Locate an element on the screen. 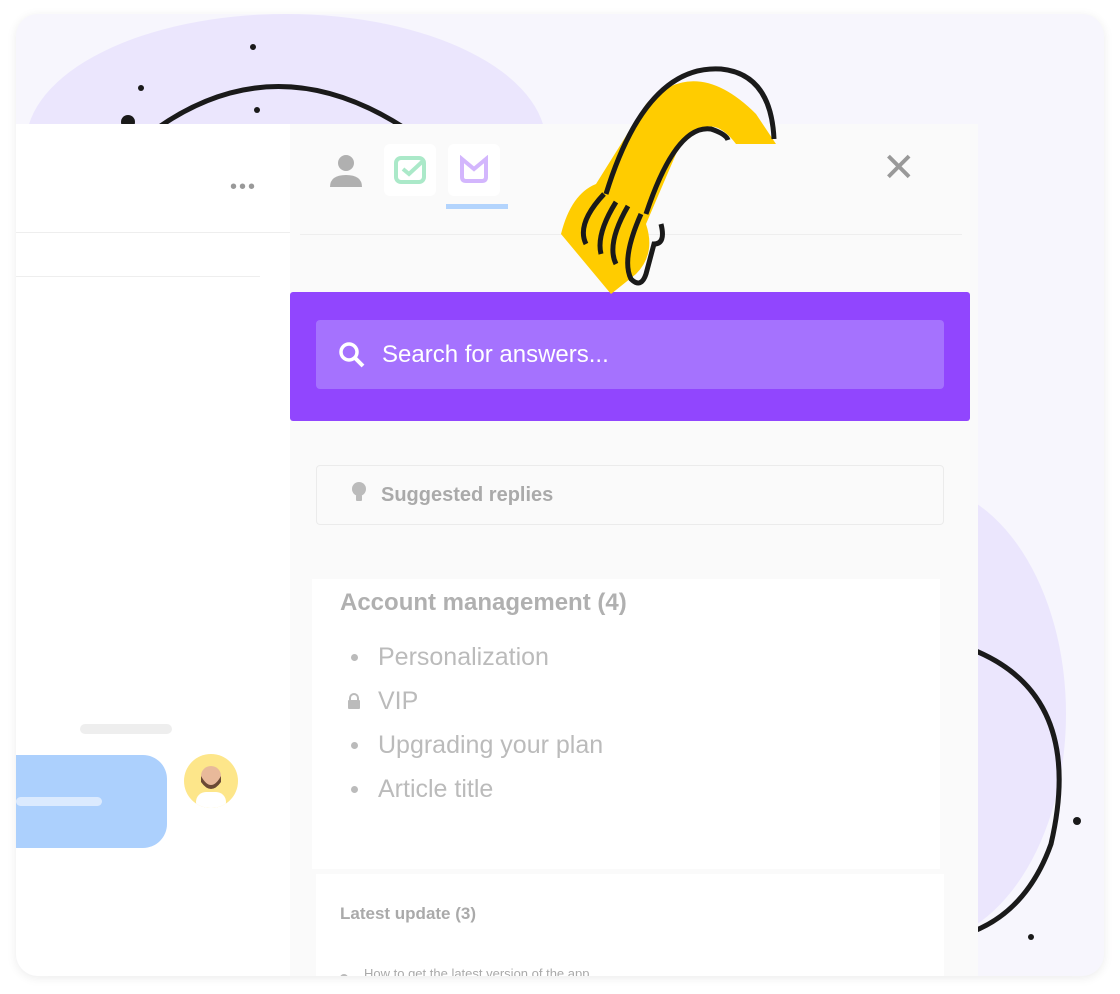 The height and width of the screenshot is (994, 1120). close-icon: ✕ is located at coordinates (899, 168).